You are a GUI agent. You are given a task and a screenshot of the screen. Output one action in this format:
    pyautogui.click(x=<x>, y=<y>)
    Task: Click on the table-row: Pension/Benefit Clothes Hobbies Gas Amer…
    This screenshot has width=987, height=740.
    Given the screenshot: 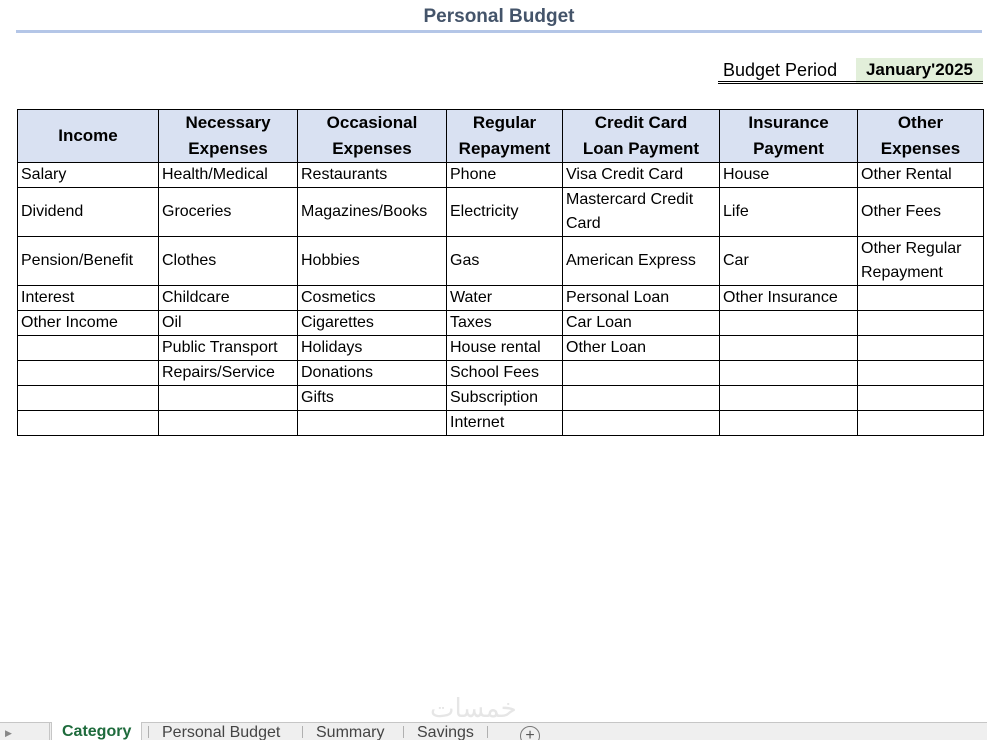 What is the action you would take?
    pyautogui.click(x=500, y=261)
    